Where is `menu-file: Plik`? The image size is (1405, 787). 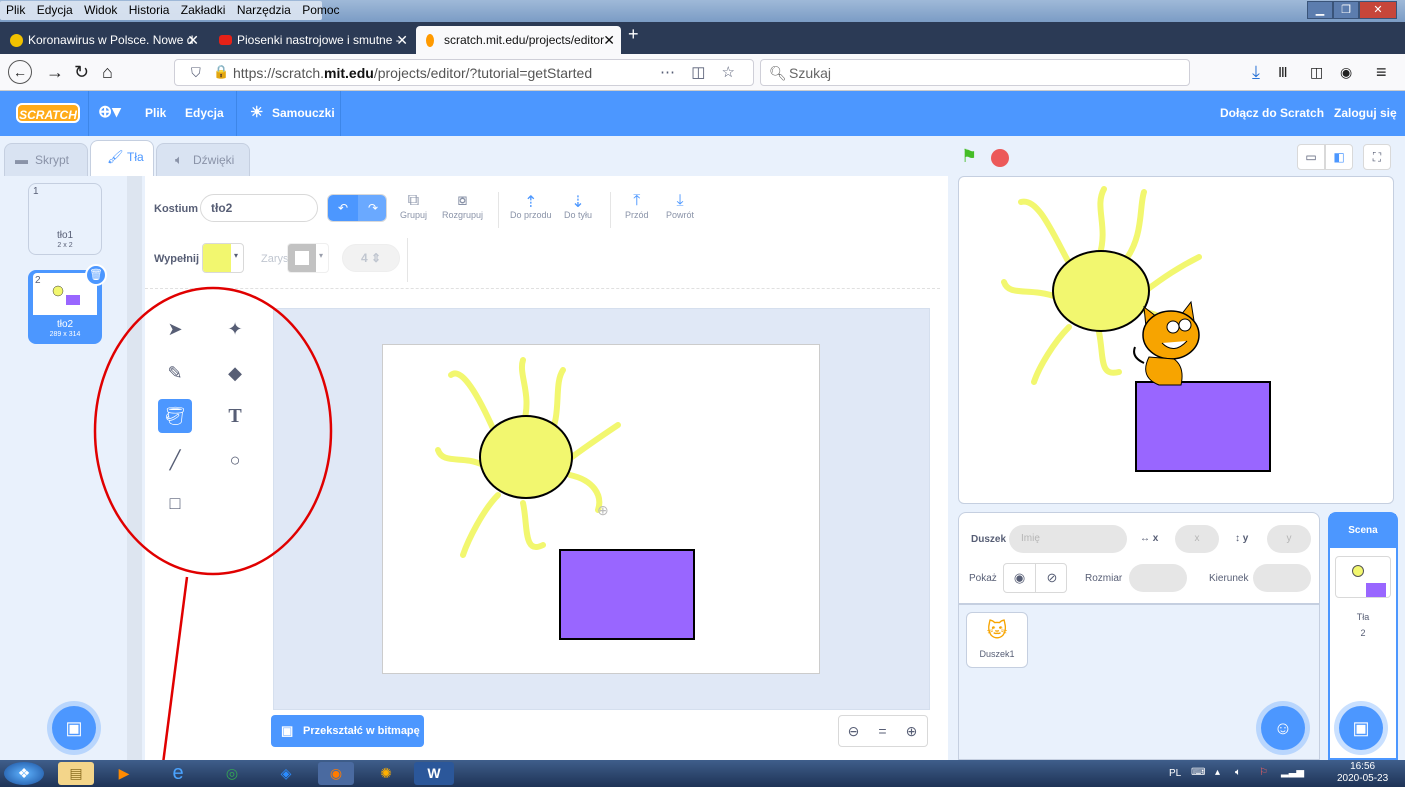
menu-file: Plik is located at coordinates (15, 10).